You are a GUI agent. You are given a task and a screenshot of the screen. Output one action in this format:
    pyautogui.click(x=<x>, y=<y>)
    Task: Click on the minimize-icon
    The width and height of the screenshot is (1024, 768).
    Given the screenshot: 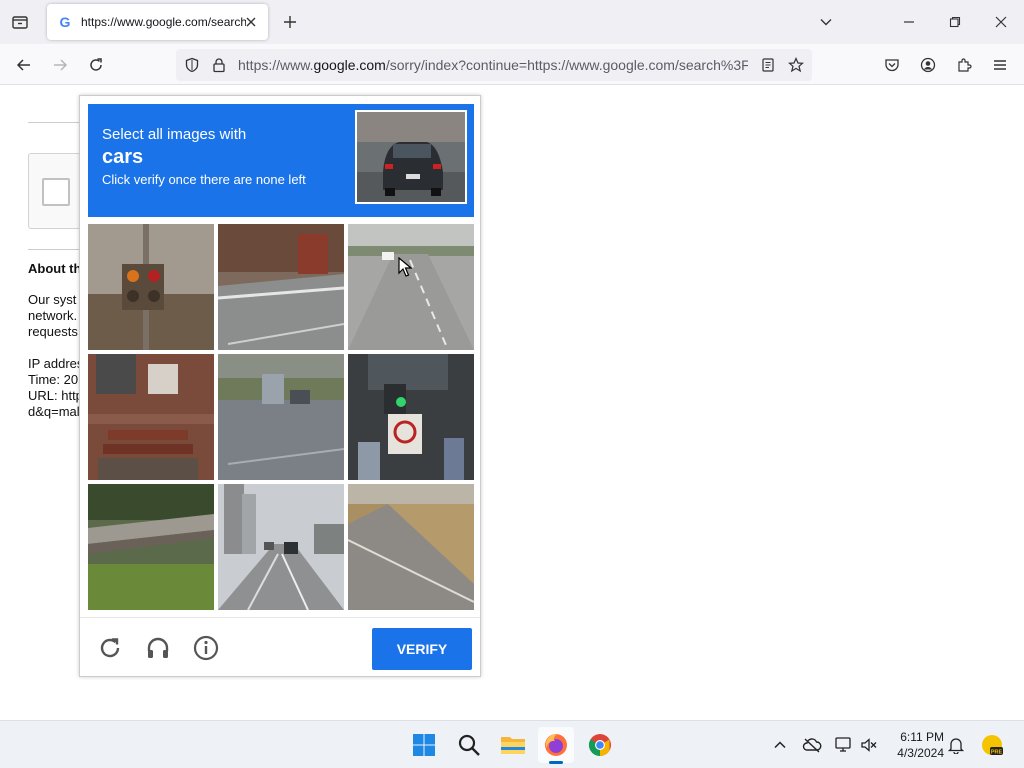 What is the action you would take?
    pyautogui.click(x=909, y=22)
    